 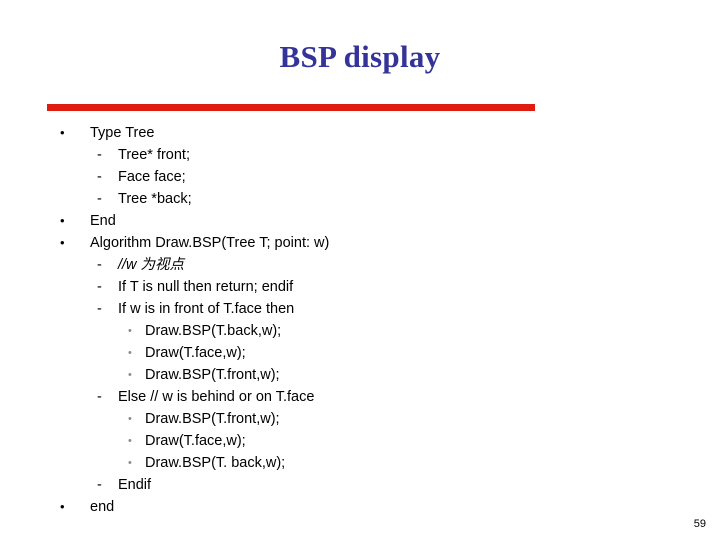 I want to click on list-item-label: Draw.BSP(T. back,w);, so click(x=215, y=463).